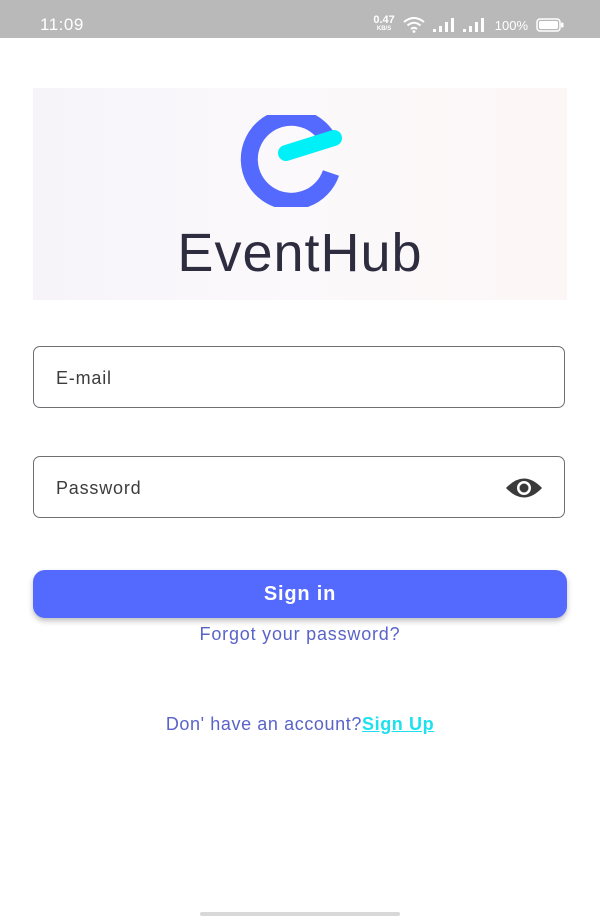 The height and width of the screenshot is (916, 600). What do you see at coordinates (62, 24) in the screenshot?
I see `status-time: 11:09` at bounding box center [62, 24].